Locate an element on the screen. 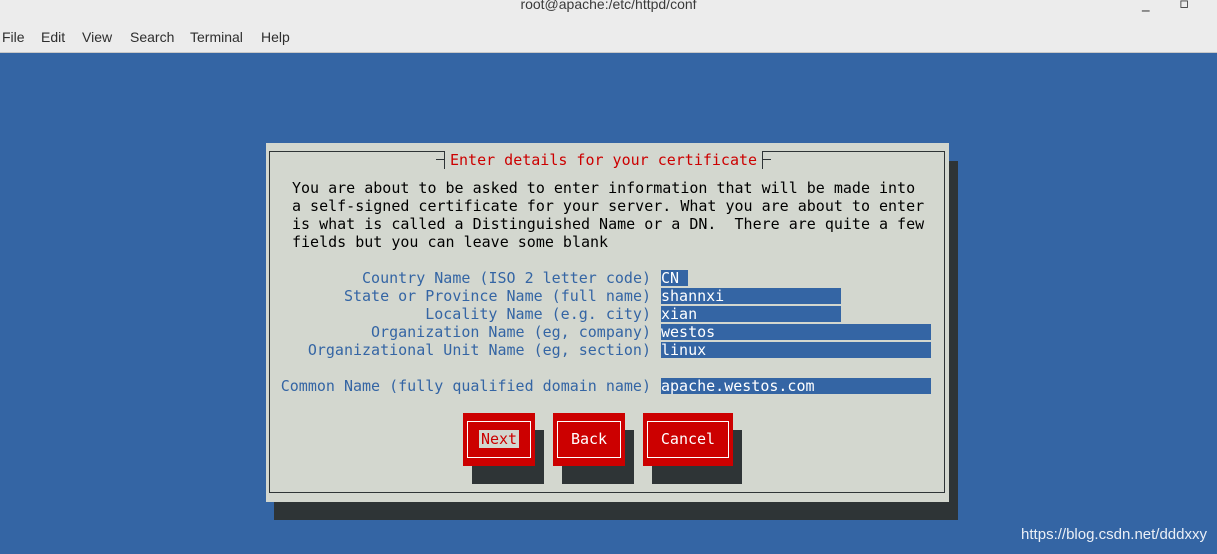 This screenshot has height=554, width=1217. organization-value: westos is located at coordinates (688, 332).